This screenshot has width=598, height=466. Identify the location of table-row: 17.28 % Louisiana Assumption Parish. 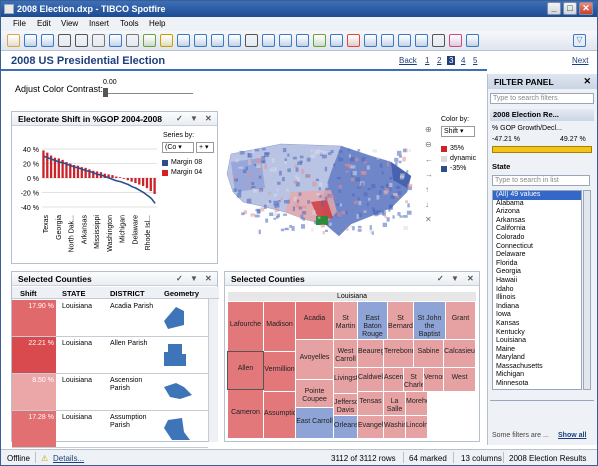
(110, 429).